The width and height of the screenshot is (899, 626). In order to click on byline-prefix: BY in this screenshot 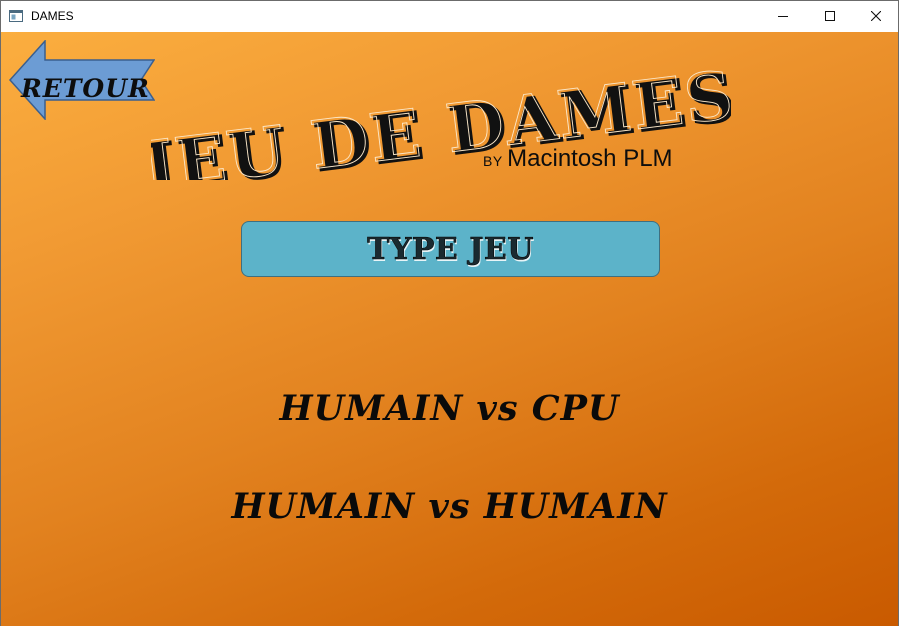, I will do `click(493, 161)`.